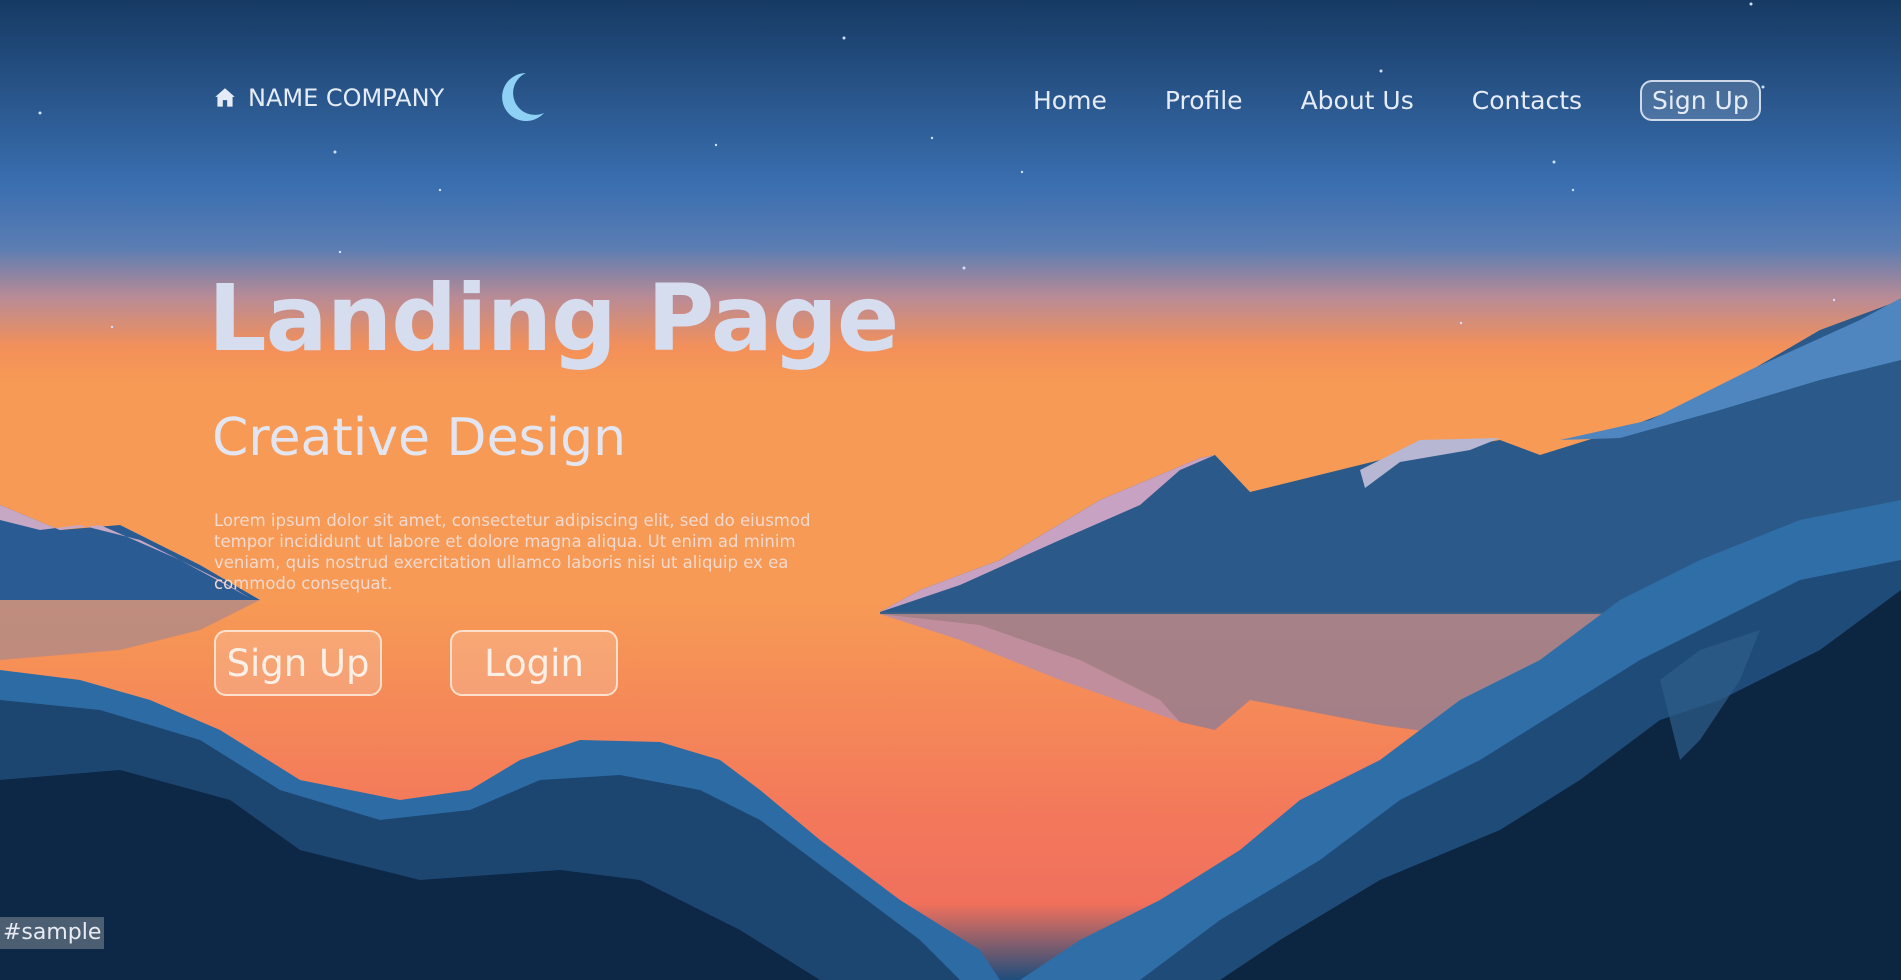 This screenshot has height=980, width=1901. I want to click on page-subtitle: Creative Design, so click(419, 438).